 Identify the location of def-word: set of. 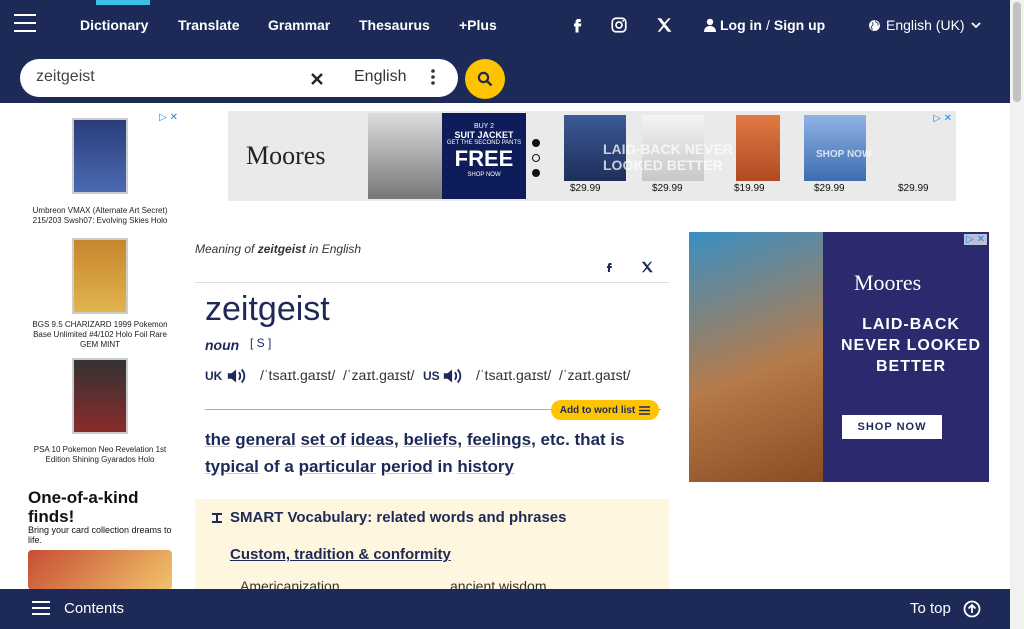
(322, 439).